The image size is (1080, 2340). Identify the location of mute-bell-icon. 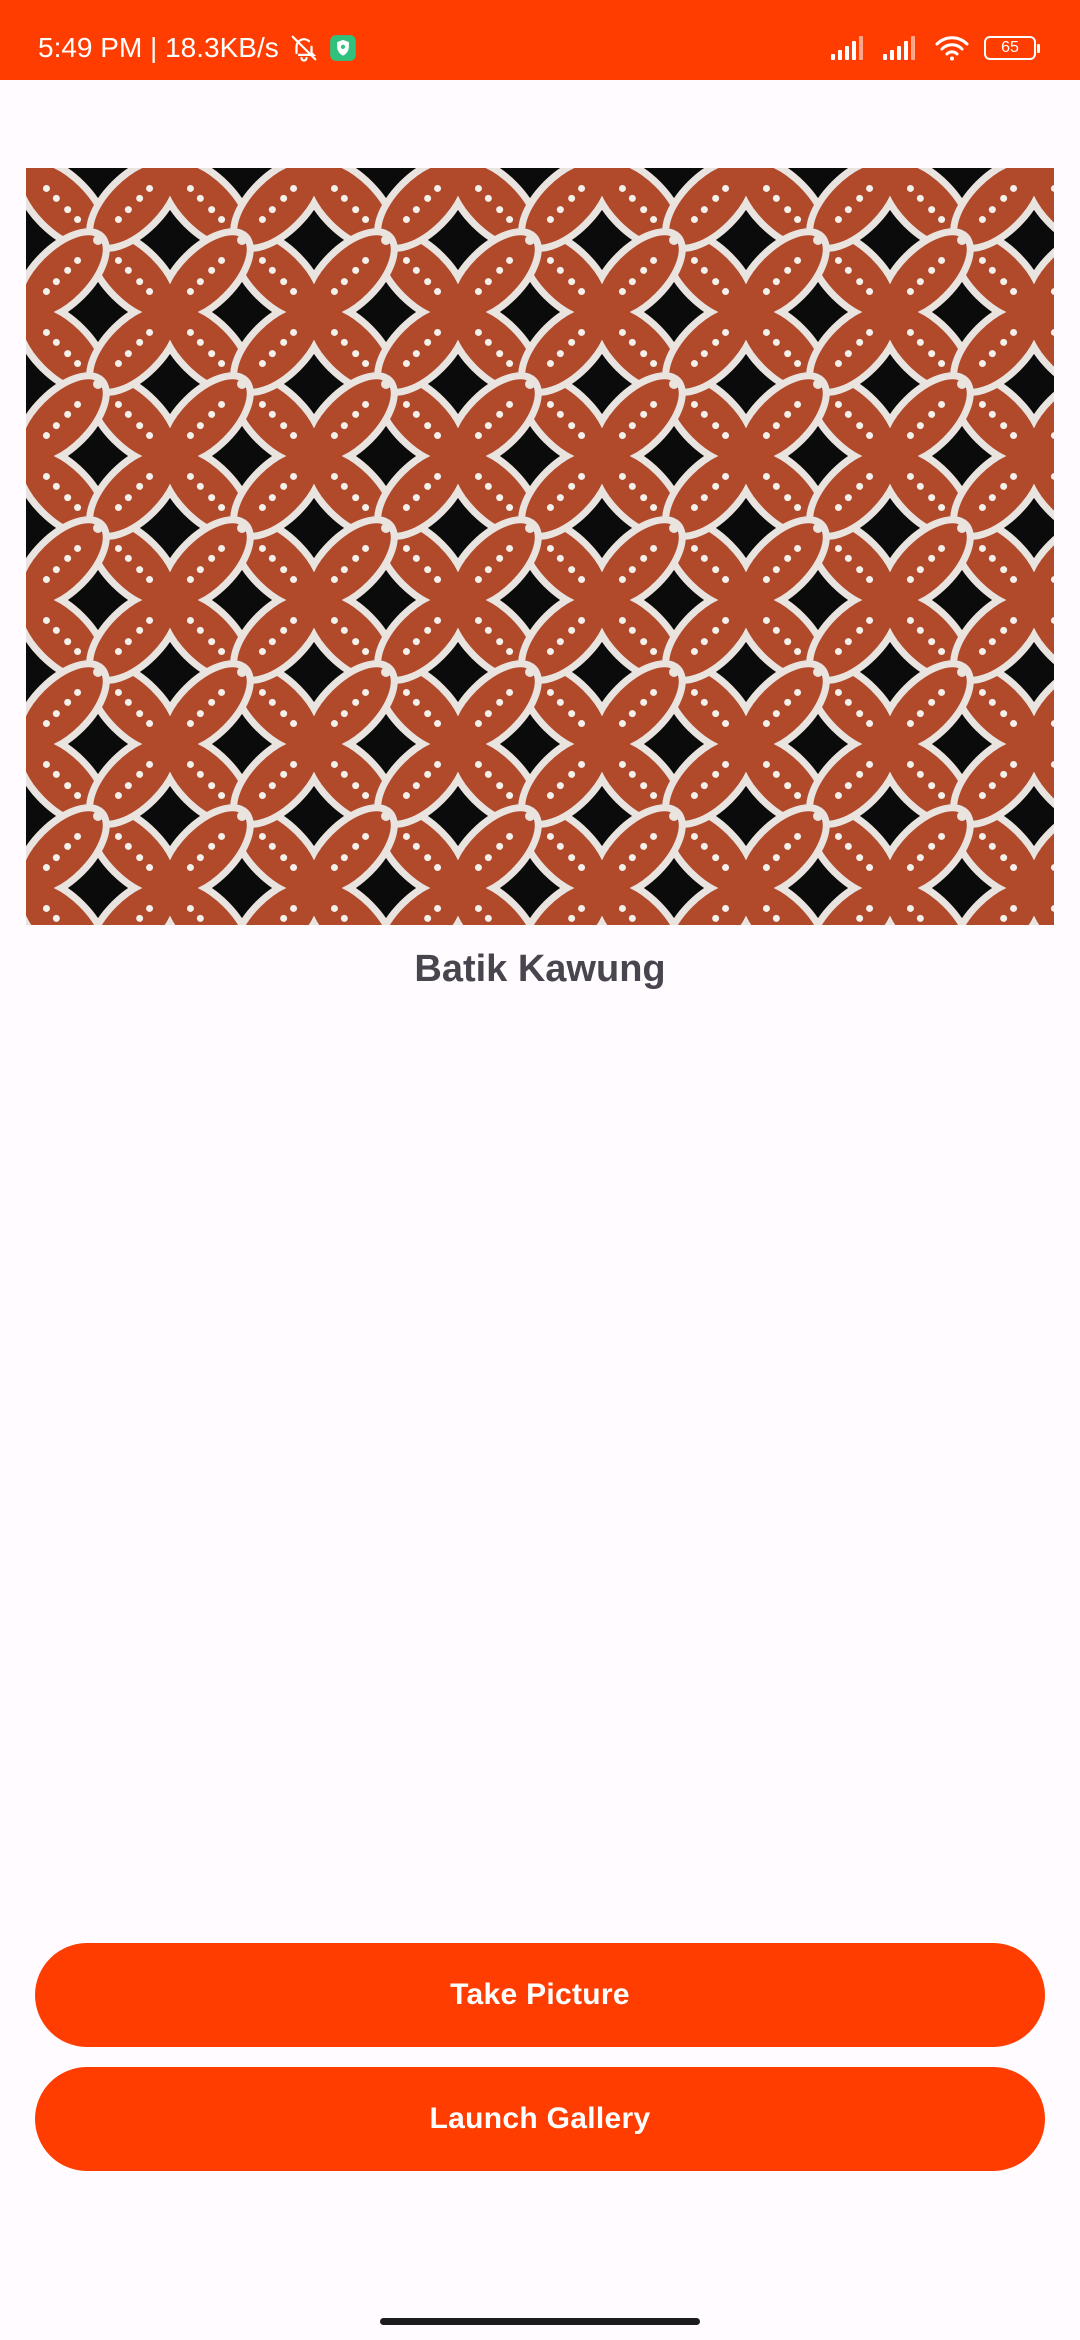
(304, 48).